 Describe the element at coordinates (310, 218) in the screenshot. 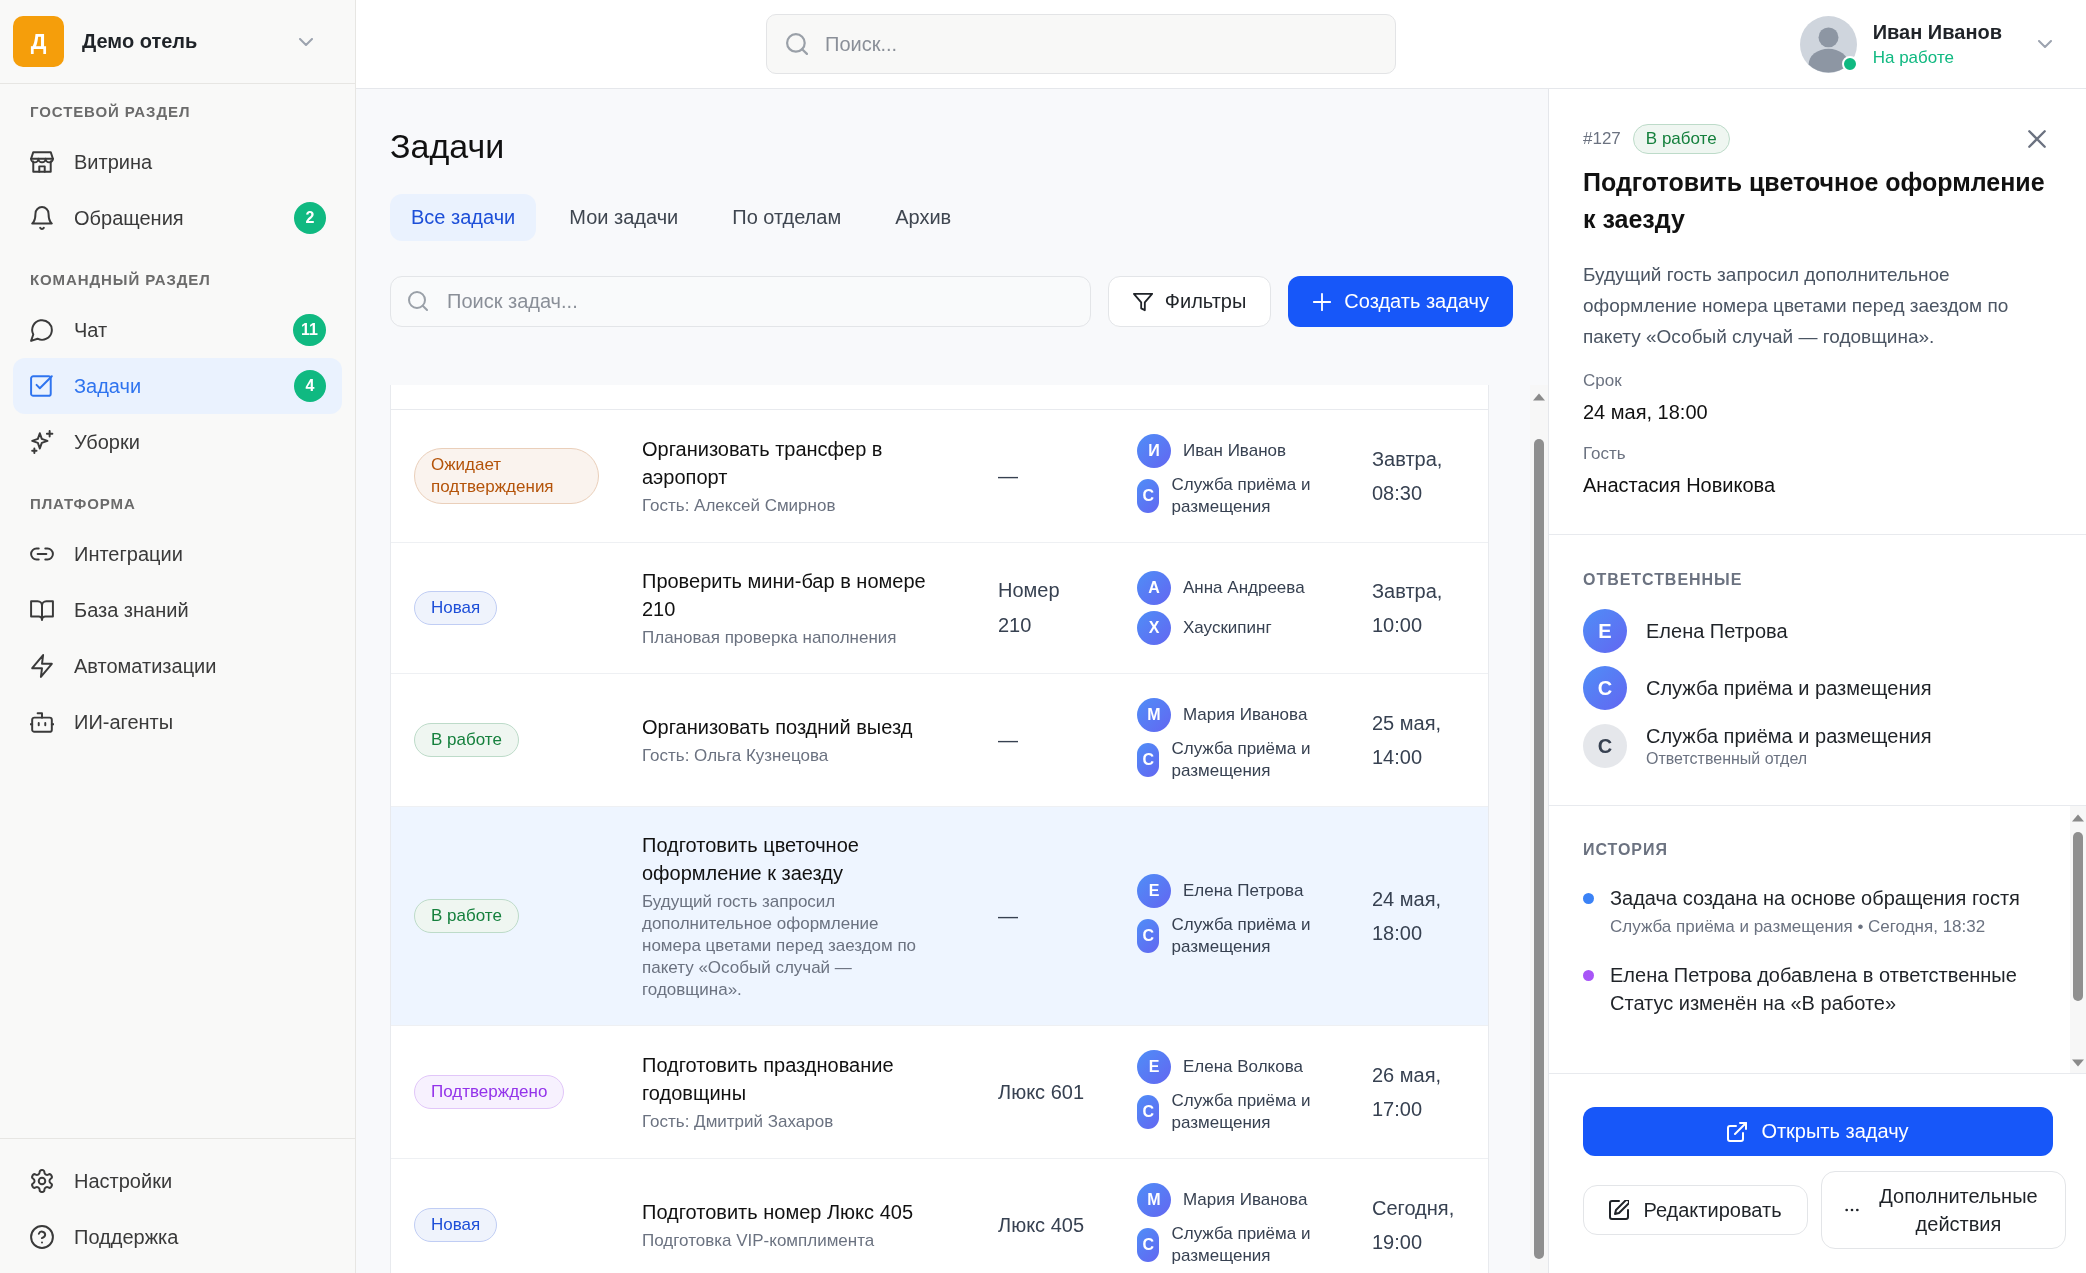

I see `count-badge: 2` at that location.